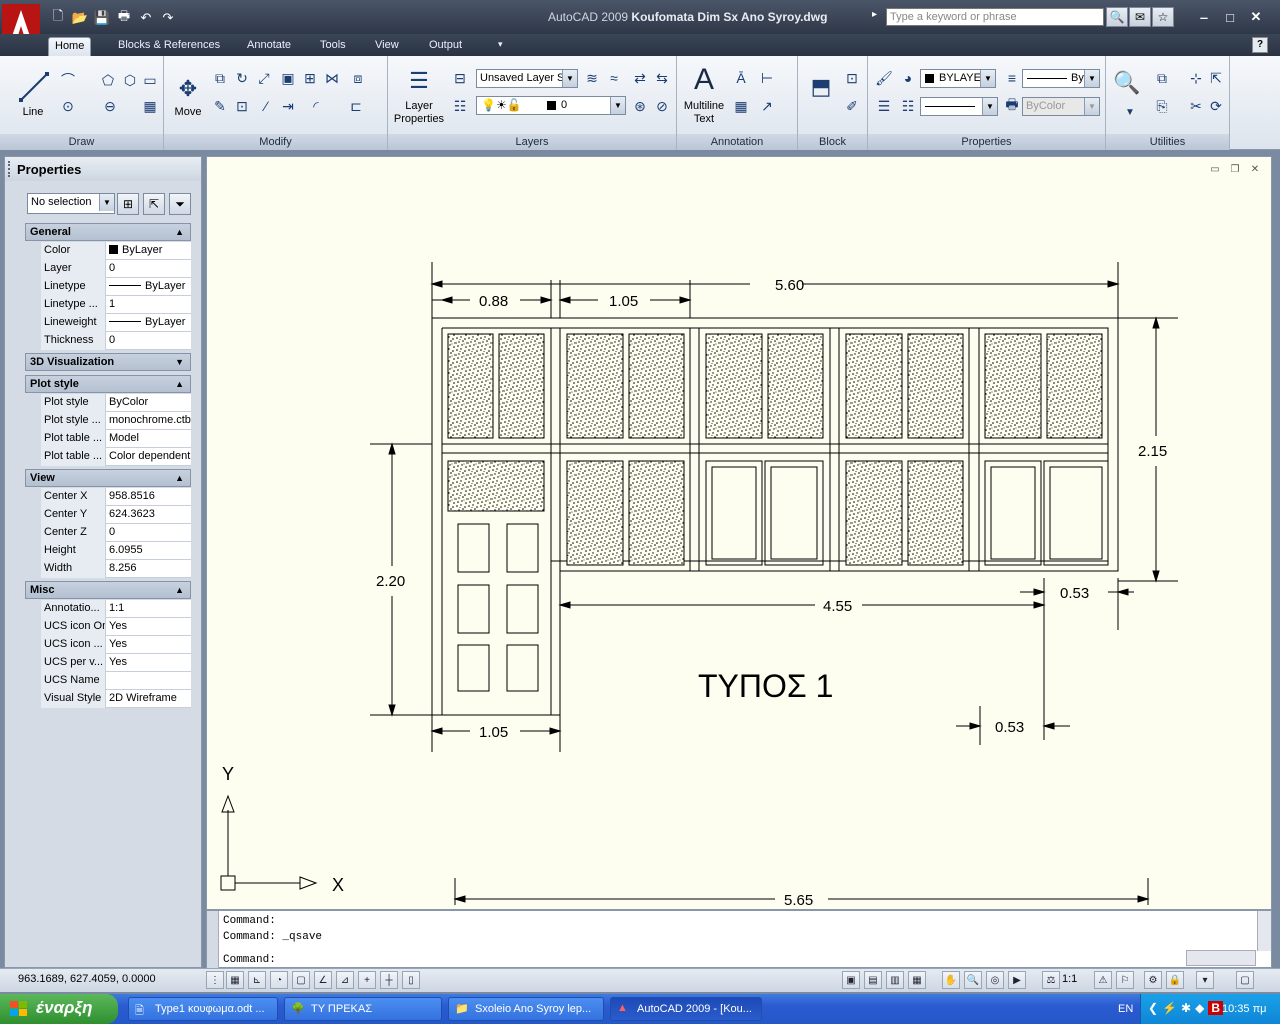 This screenshot has width=1280, height=1024. What do you see at coordinates (345, 980) in the screenshot?
I see `ducs-icon: ⊿` at bounding box center [345, 980].